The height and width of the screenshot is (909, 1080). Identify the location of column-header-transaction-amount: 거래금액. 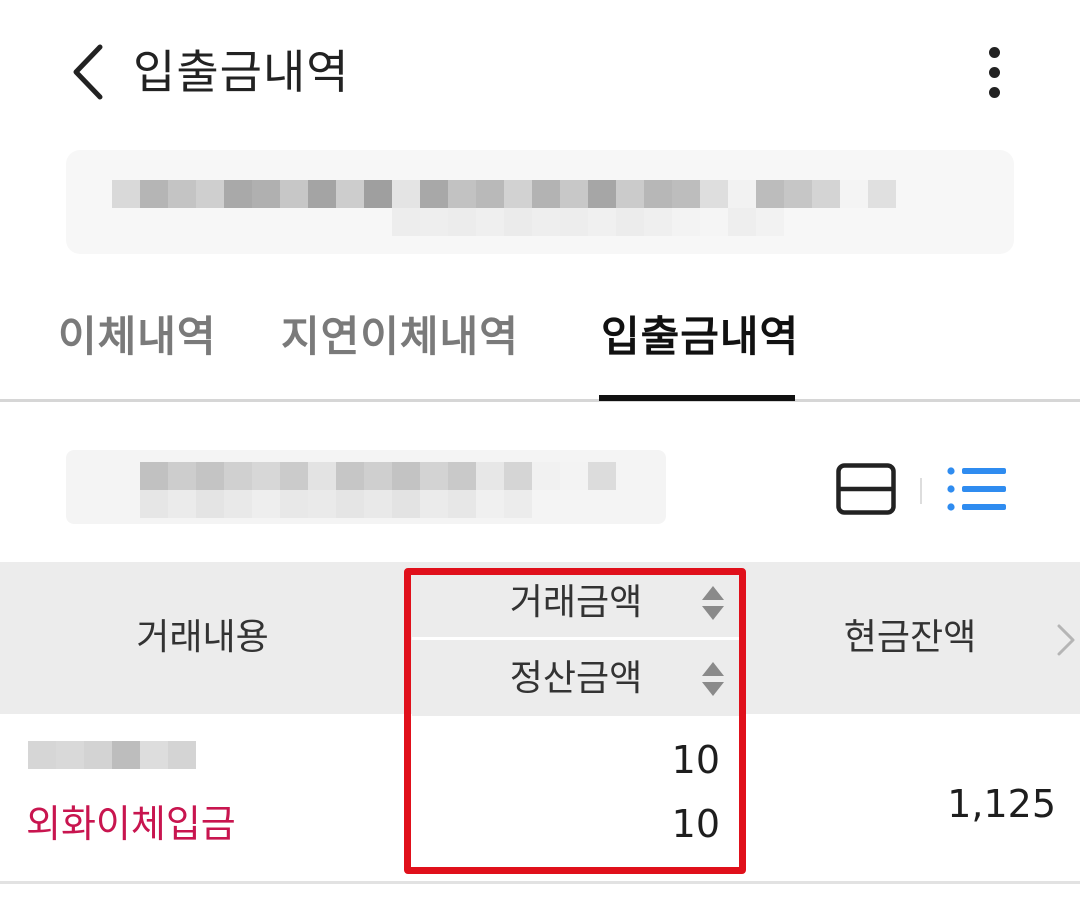
(576, 603).